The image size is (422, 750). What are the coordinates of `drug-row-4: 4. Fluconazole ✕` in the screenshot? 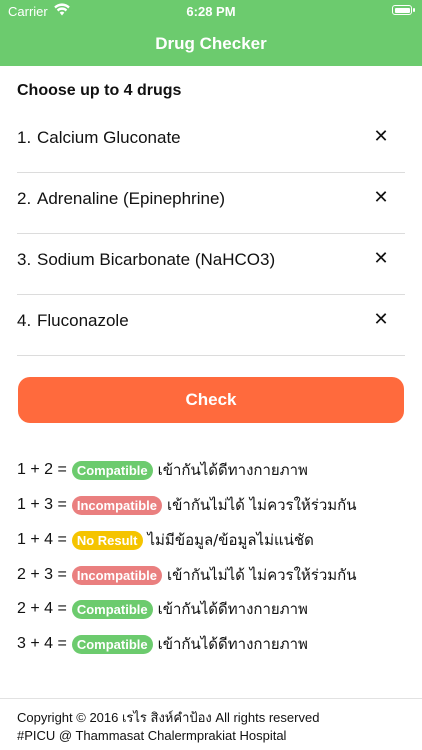 It's located at (211, 325).